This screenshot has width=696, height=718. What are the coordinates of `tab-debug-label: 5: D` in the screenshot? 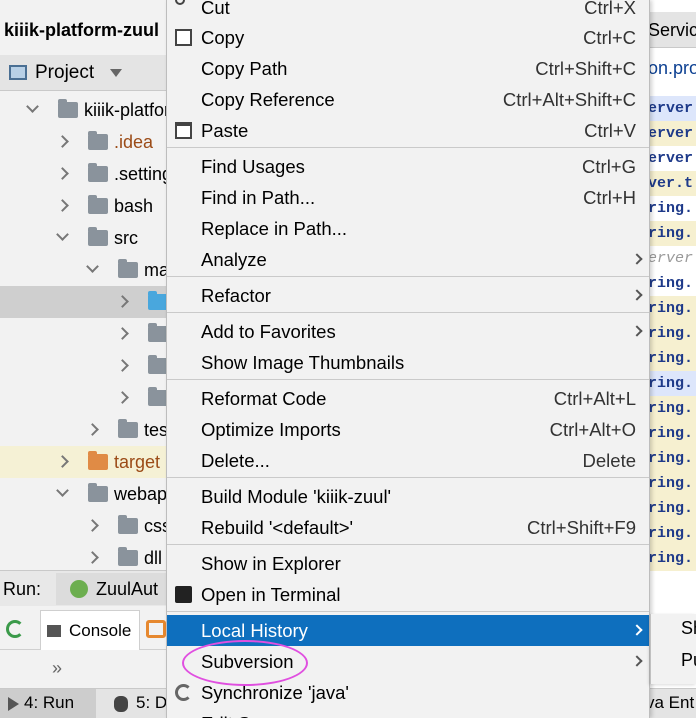 It's located at (152, 702).